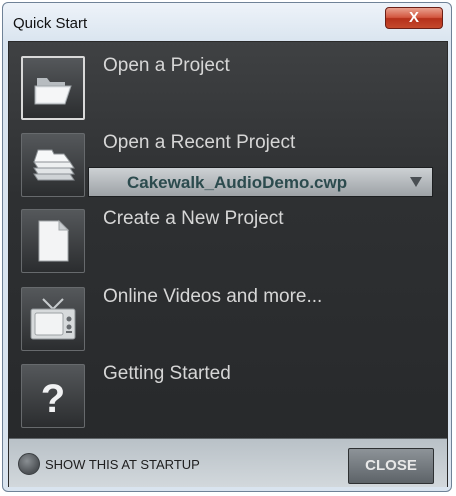 The image size is (456, 496). What do you see at coordinates (231, 398) in the screenshot?
I see `getting-started-item: ? Getting Started` at bounding box center [231, 398].